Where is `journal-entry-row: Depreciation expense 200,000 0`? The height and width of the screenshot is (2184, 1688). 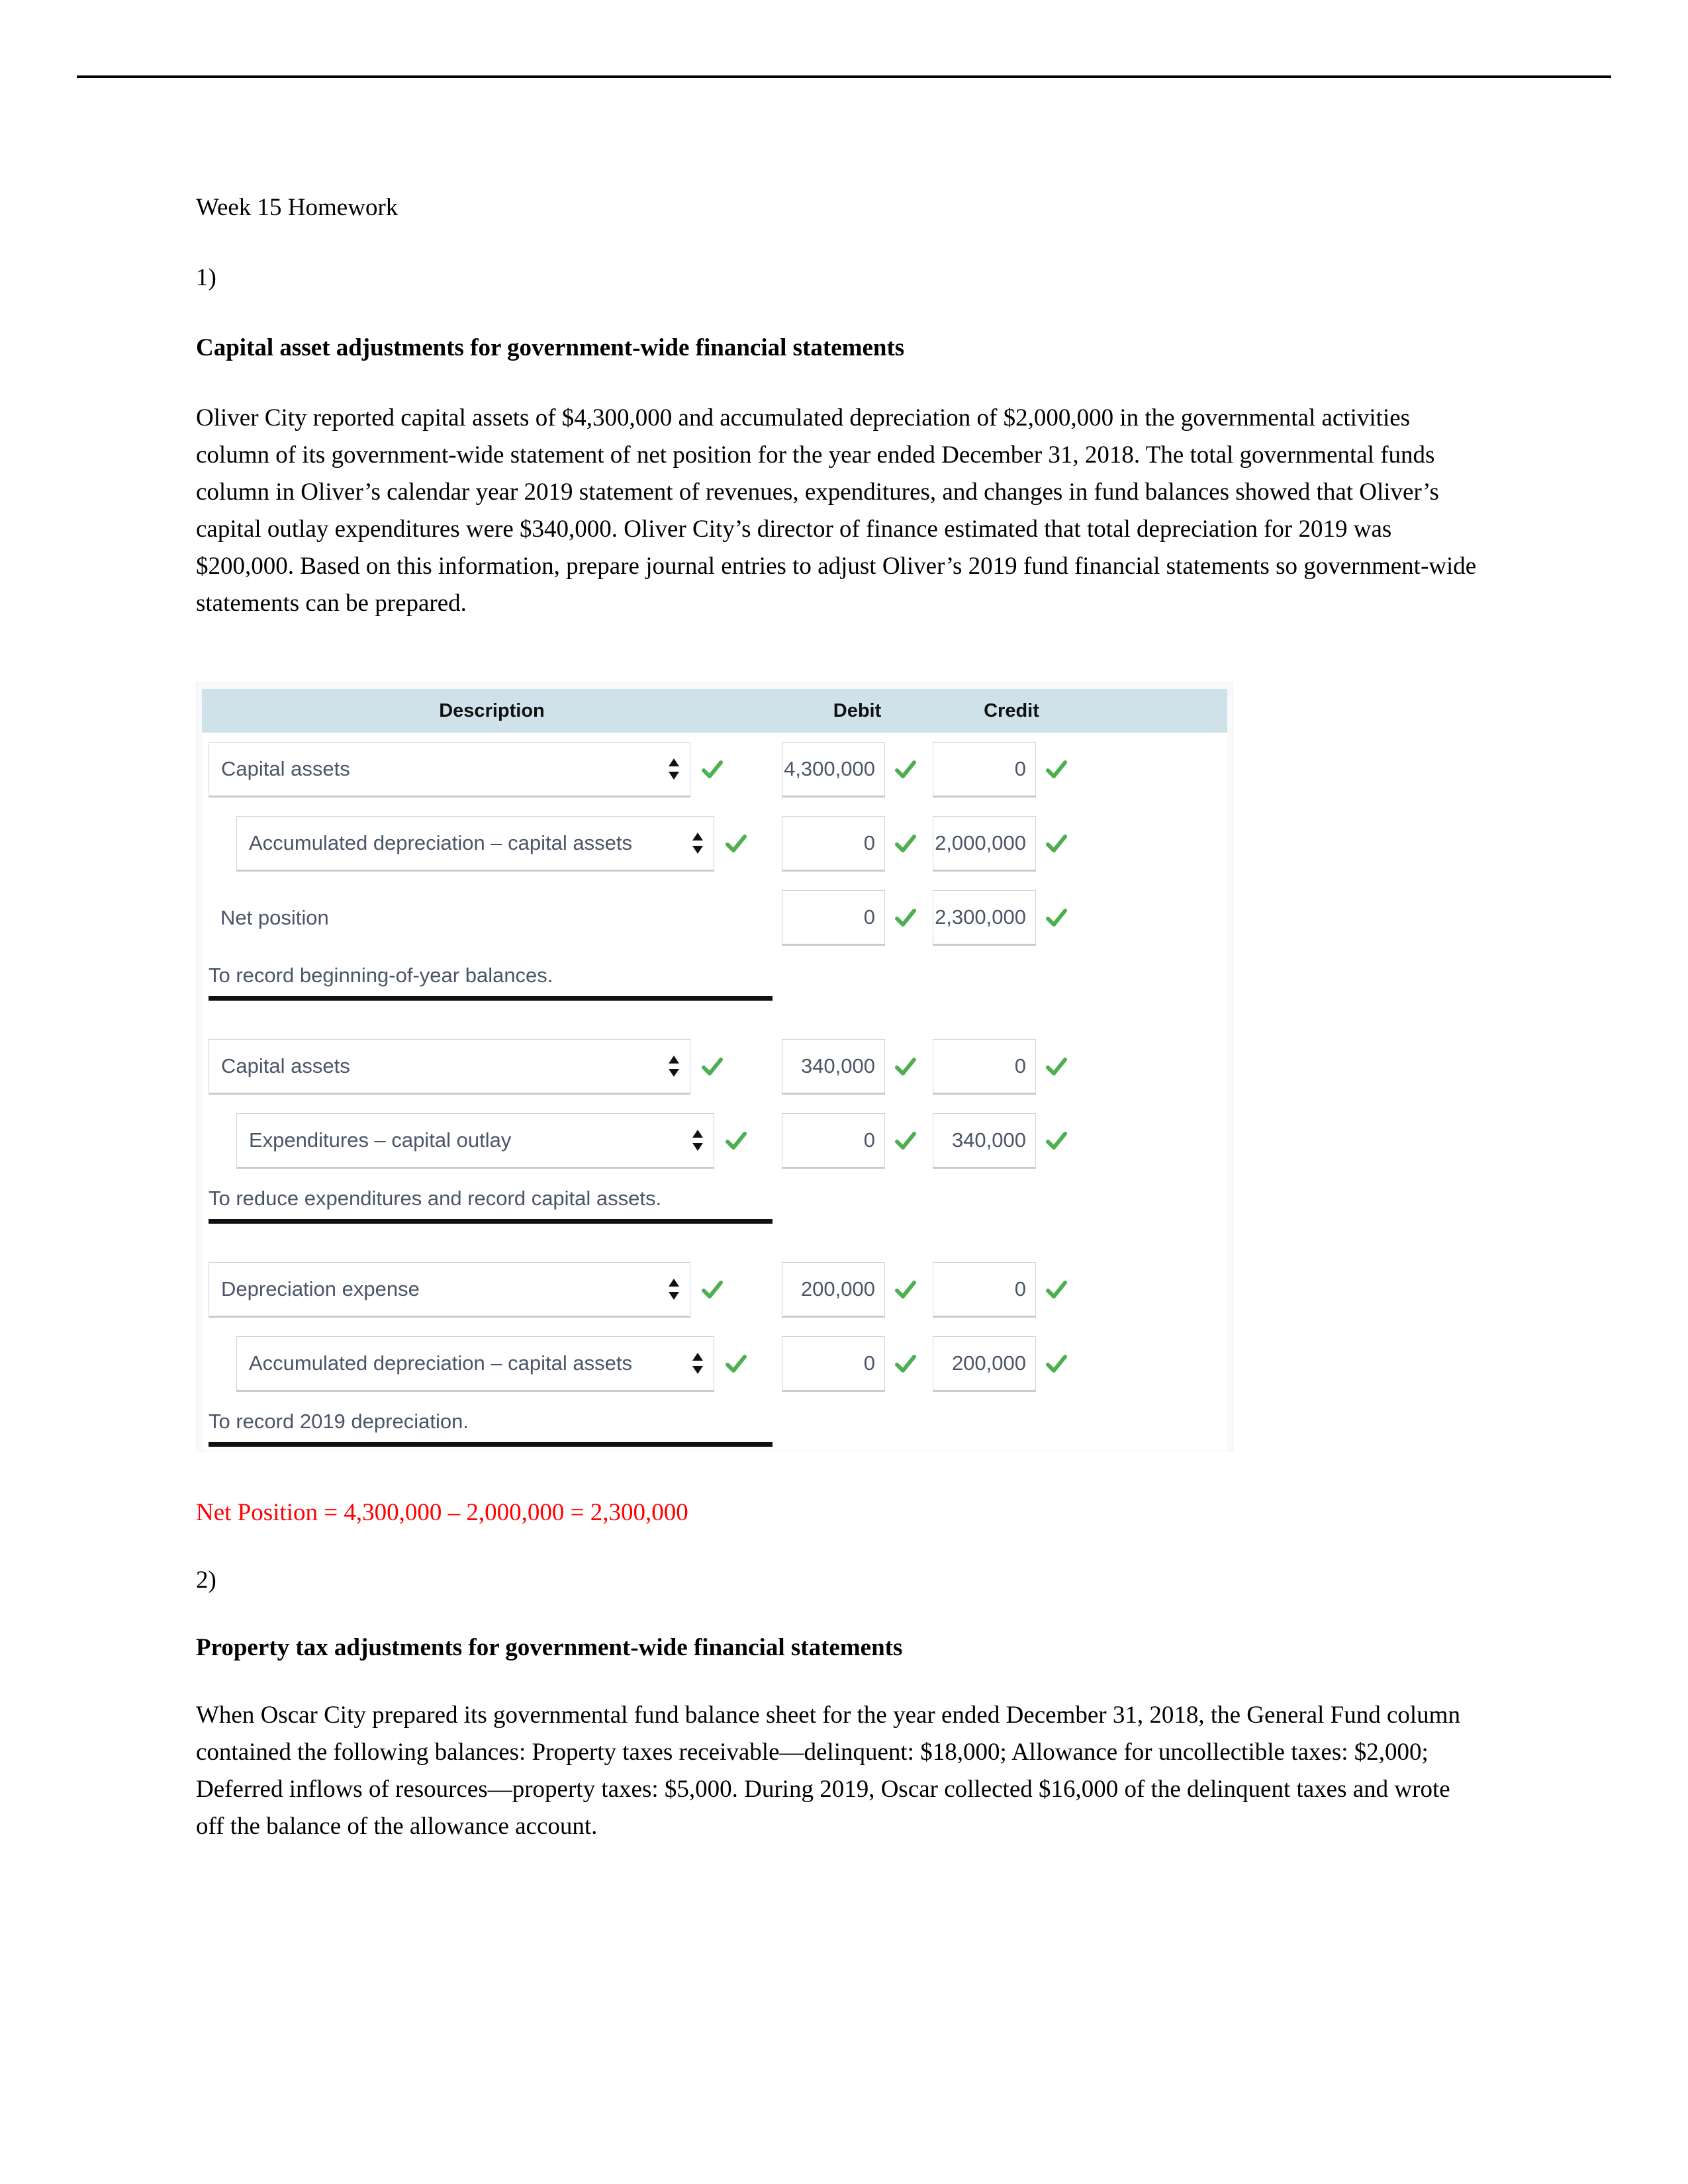
journal-entry-row: Depreciation expense 200,000 0 is located at coordinates (714, 1290).